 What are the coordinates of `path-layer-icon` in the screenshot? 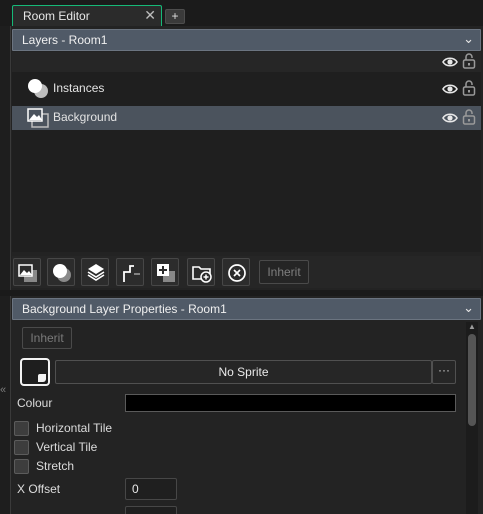 It's located at (131, 273).